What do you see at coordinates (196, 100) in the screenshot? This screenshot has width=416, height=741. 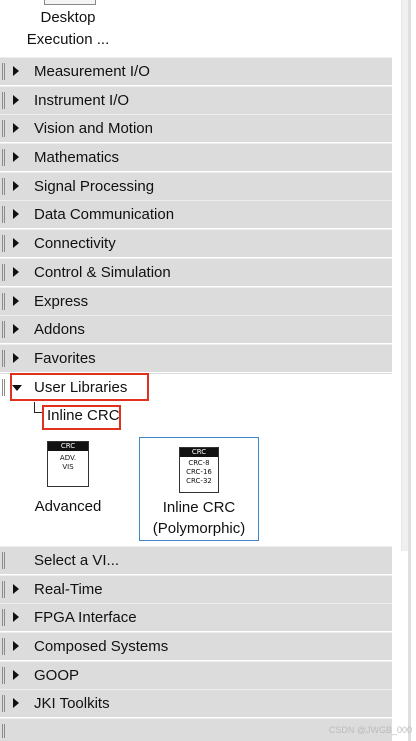 I see `palette-row-instrument-io: Instrument I/O` at bounding box center [196, 100].